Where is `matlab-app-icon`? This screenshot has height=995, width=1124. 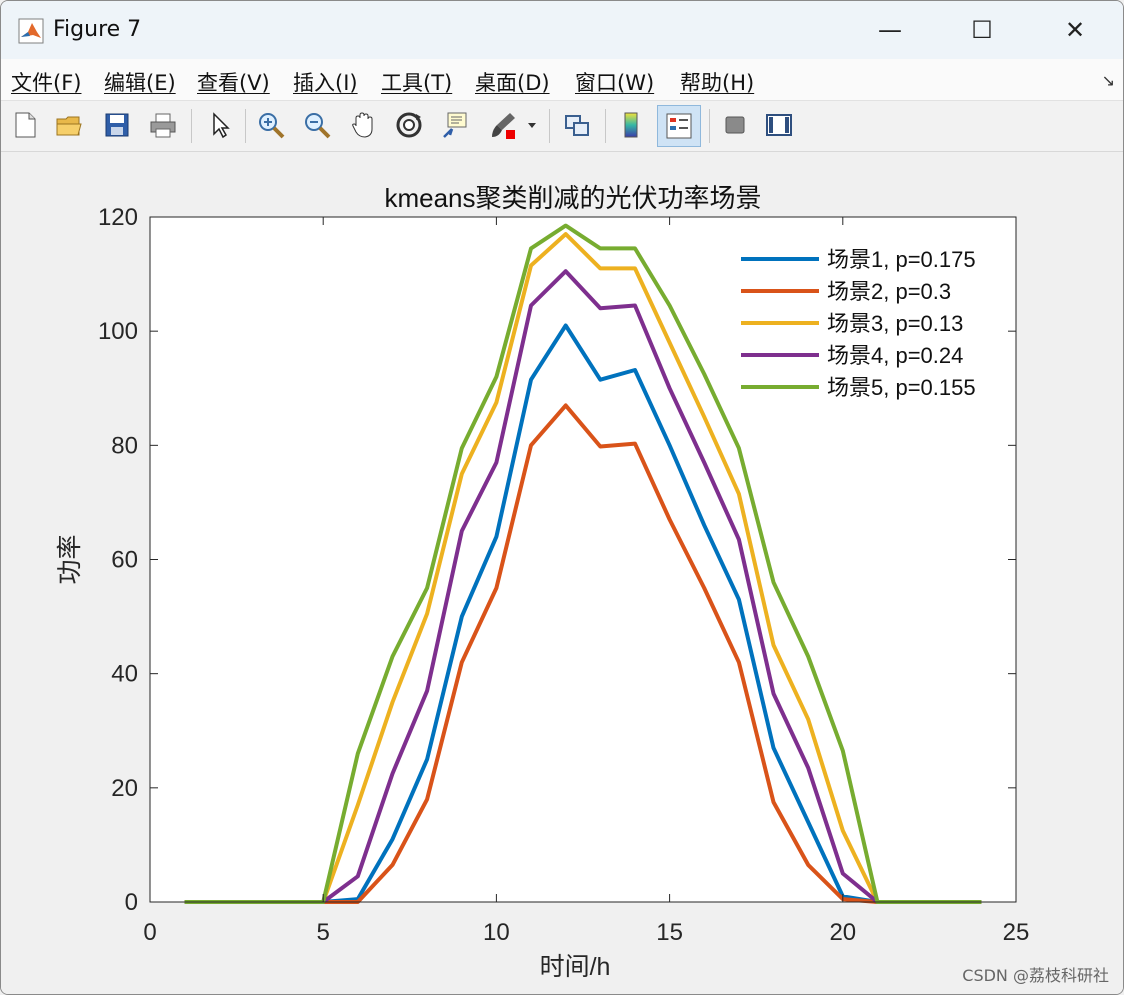
matlab-app-icon is located at coordinates (31, 31).